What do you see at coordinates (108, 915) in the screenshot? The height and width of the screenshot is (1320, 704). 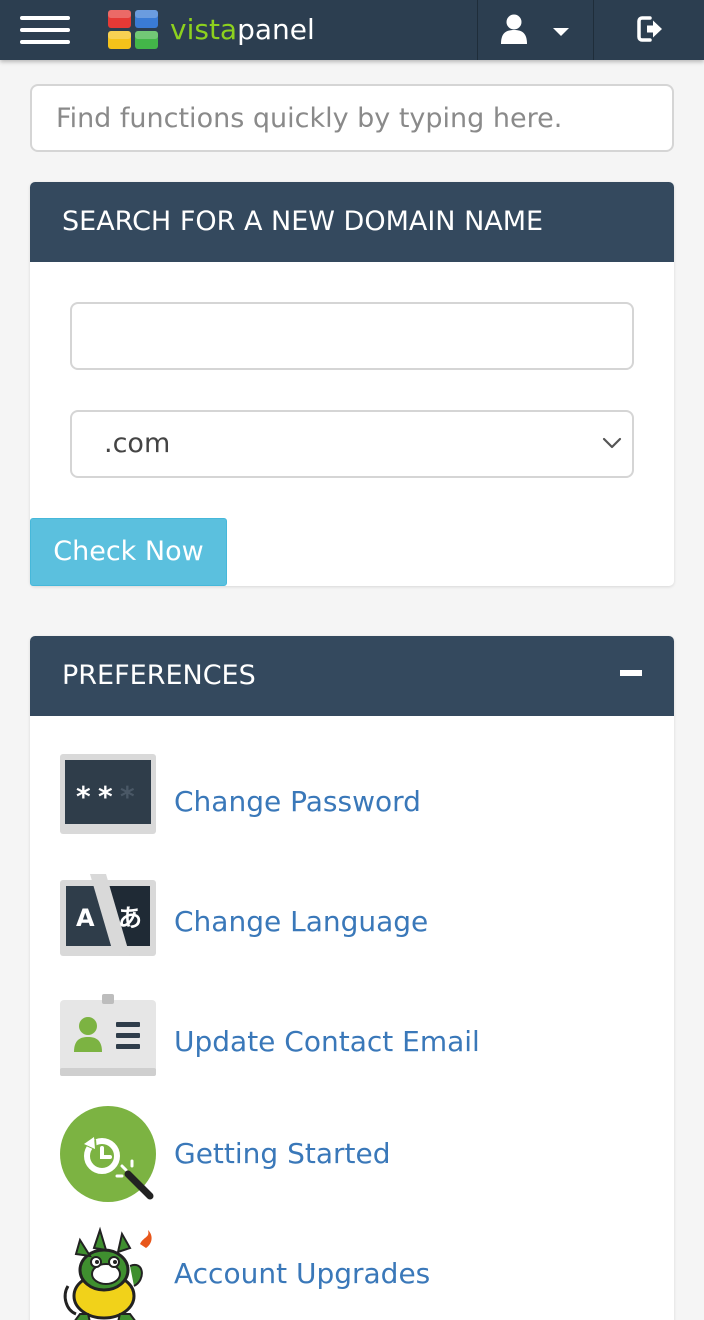 I see `language-icon: A あ` at bounding box center [108, 915].